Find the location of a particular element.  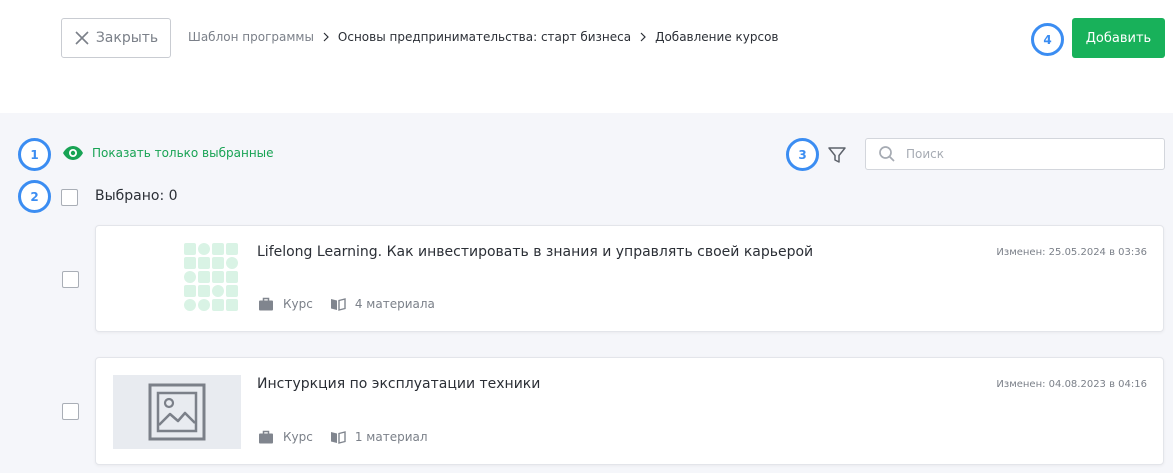

search-box is located at coordinates (1015, 154).